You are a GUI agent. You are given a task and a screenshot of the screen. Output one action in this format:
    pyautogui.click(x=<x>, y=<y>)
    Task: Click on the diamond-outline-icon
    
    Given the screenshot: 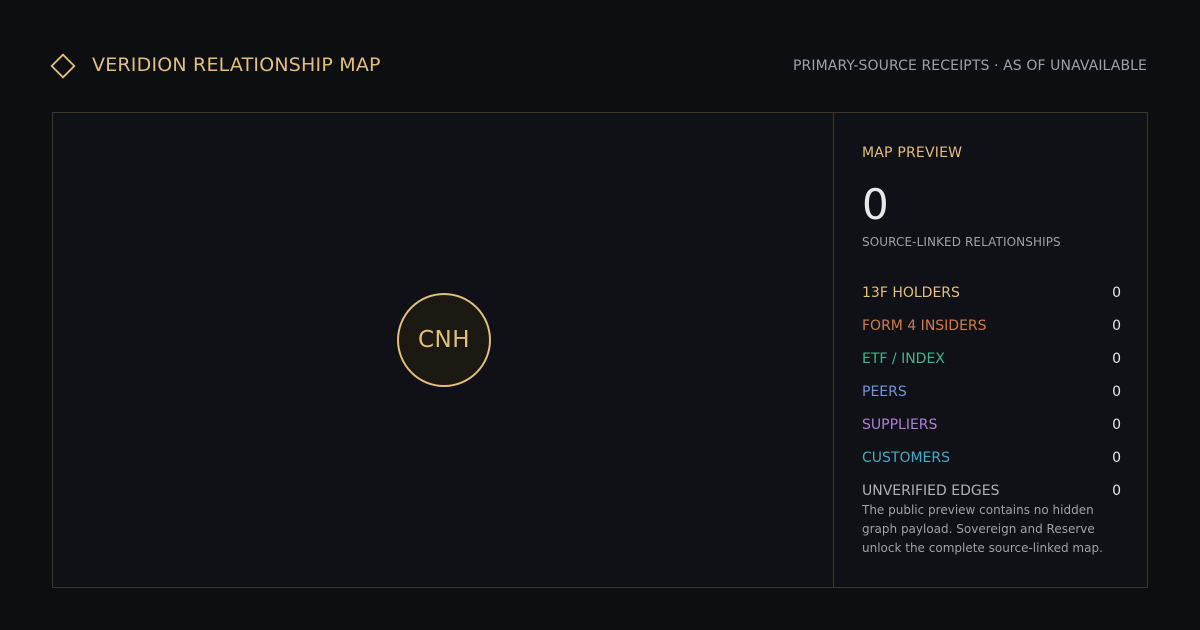 What is the action you would take?
    pyautogui.click(x=63, y=66)
    